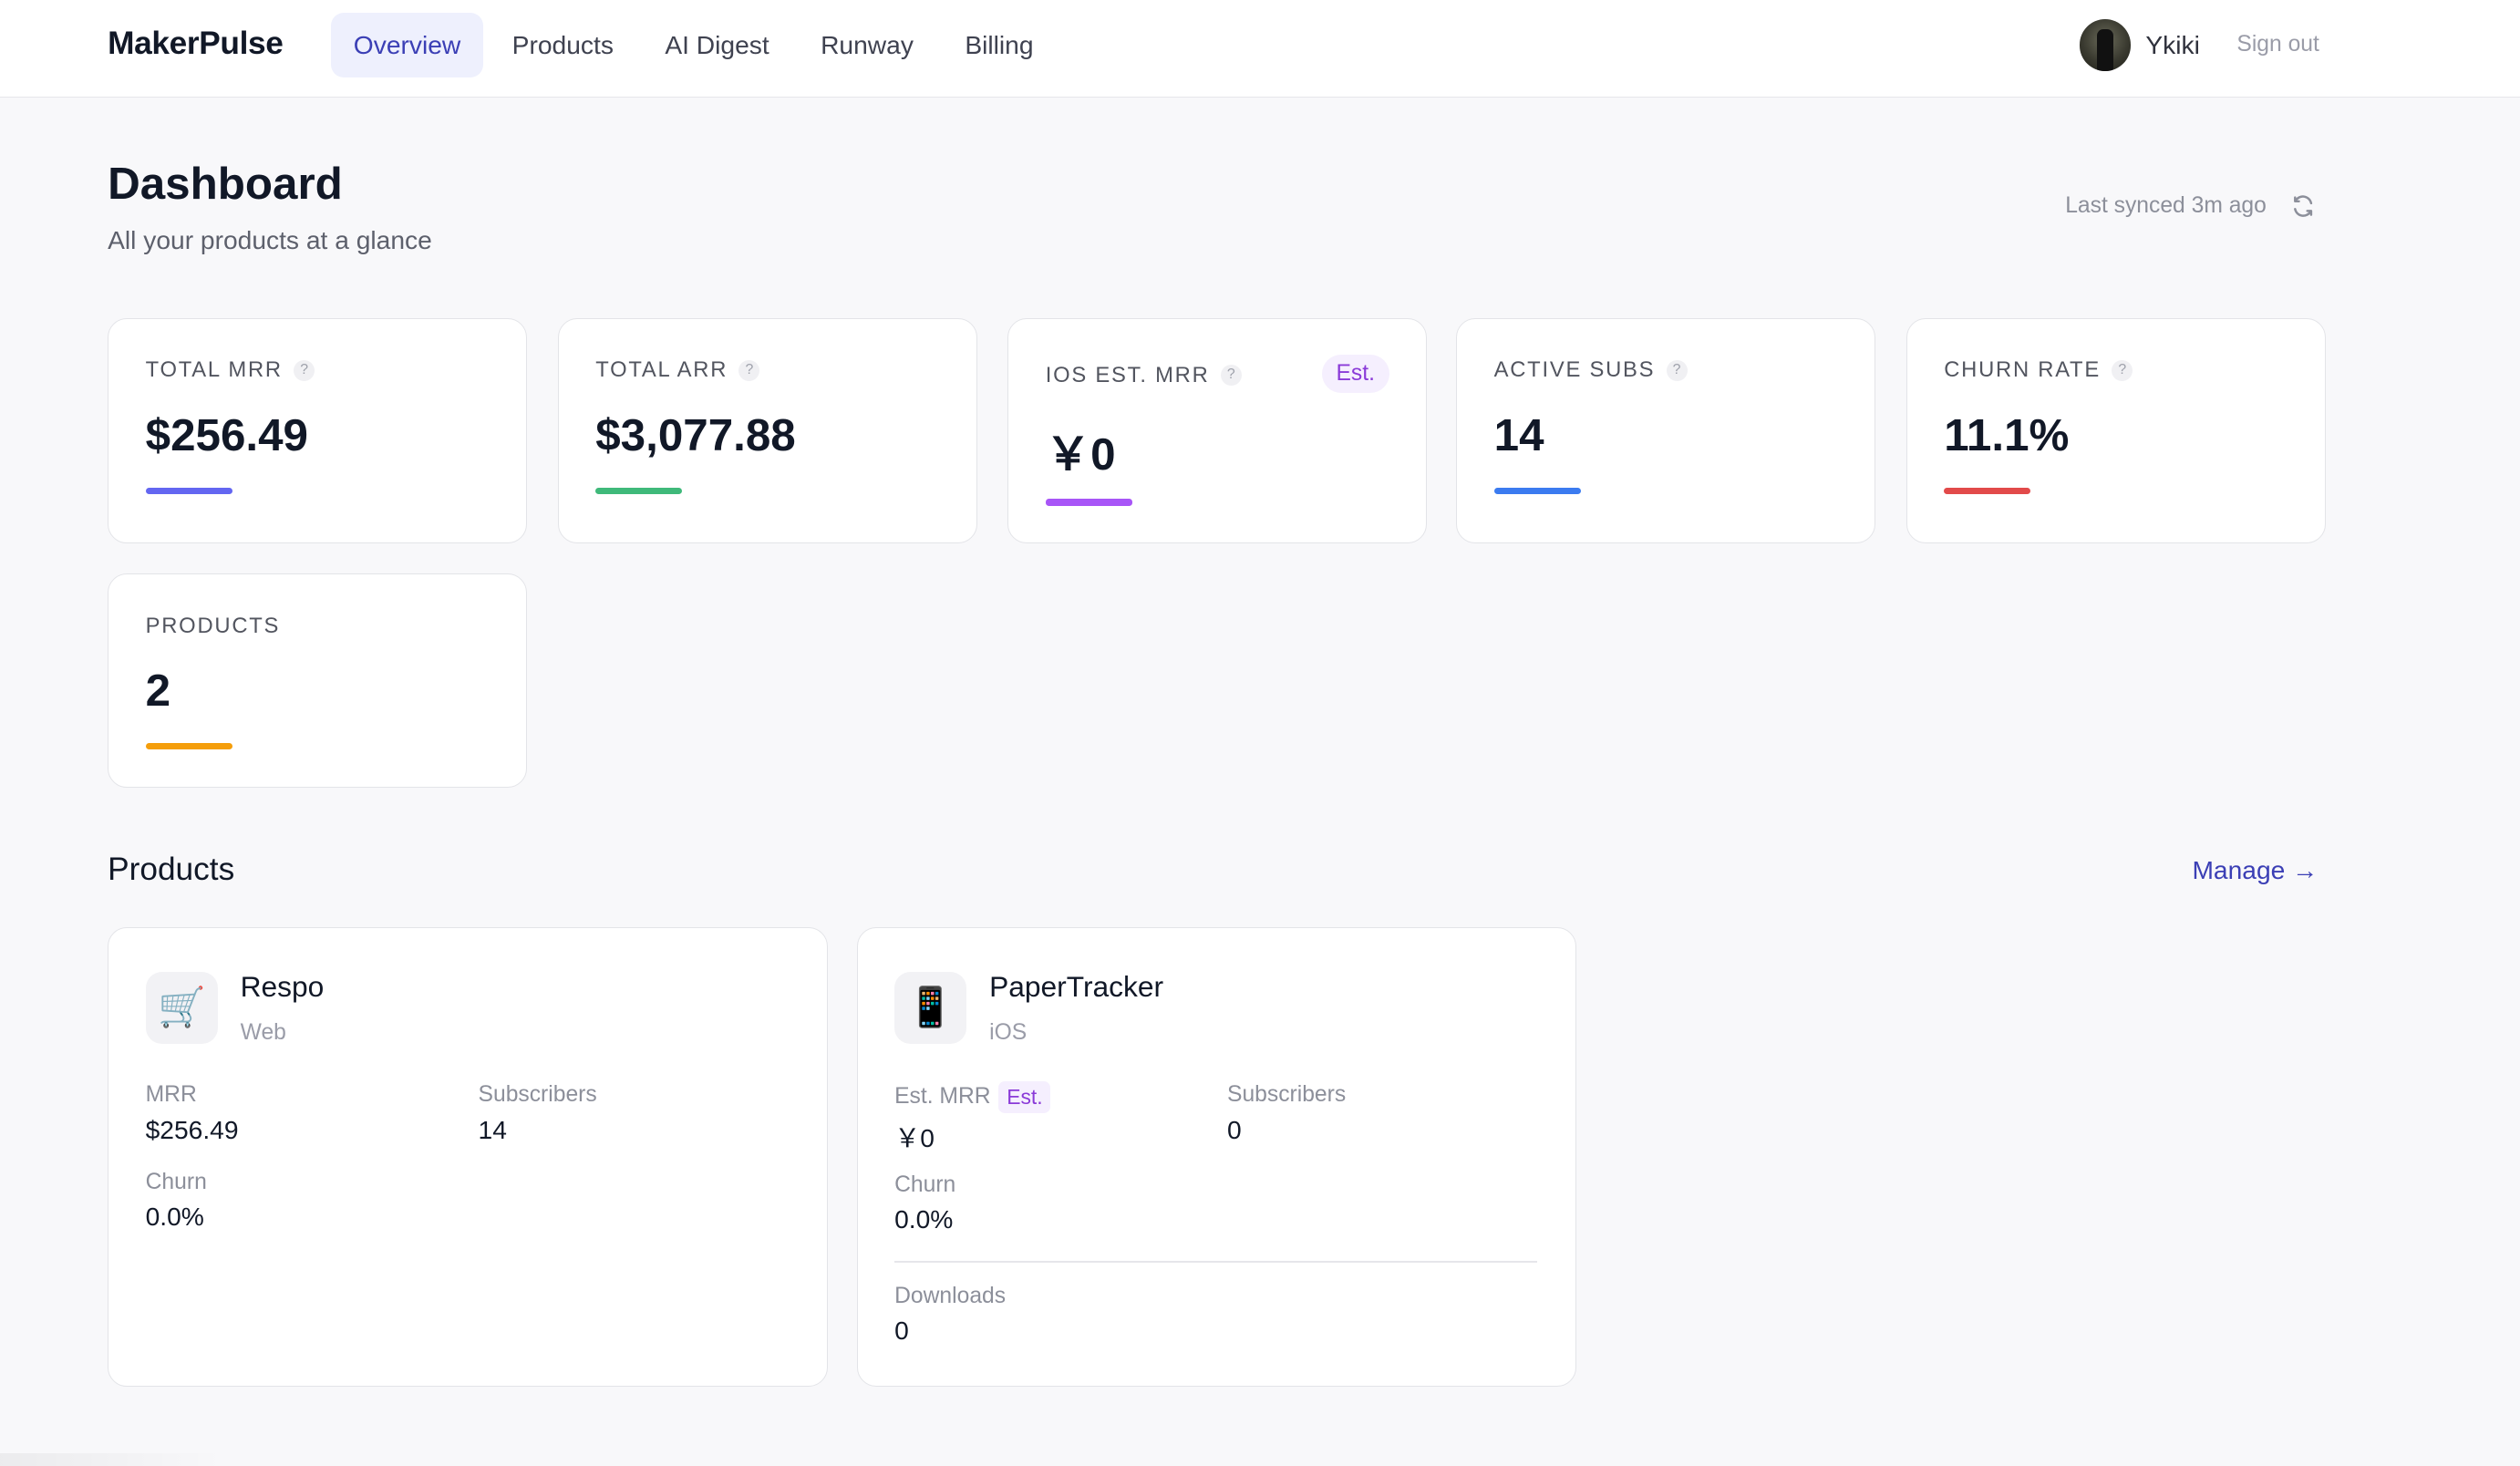 Image resolution: width=2520 pixels, height=1466 pixels. I want to click on metric-label-text: IOS EST. MRR, so click(1127, 374).